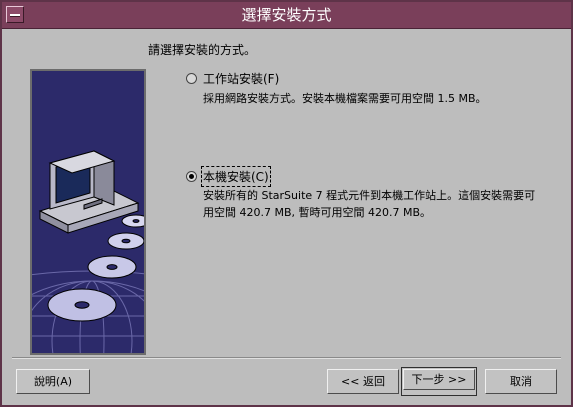 The image size is (573, 407). I want to click on title-bar: 選擇安裝方式, so click(286, 15).